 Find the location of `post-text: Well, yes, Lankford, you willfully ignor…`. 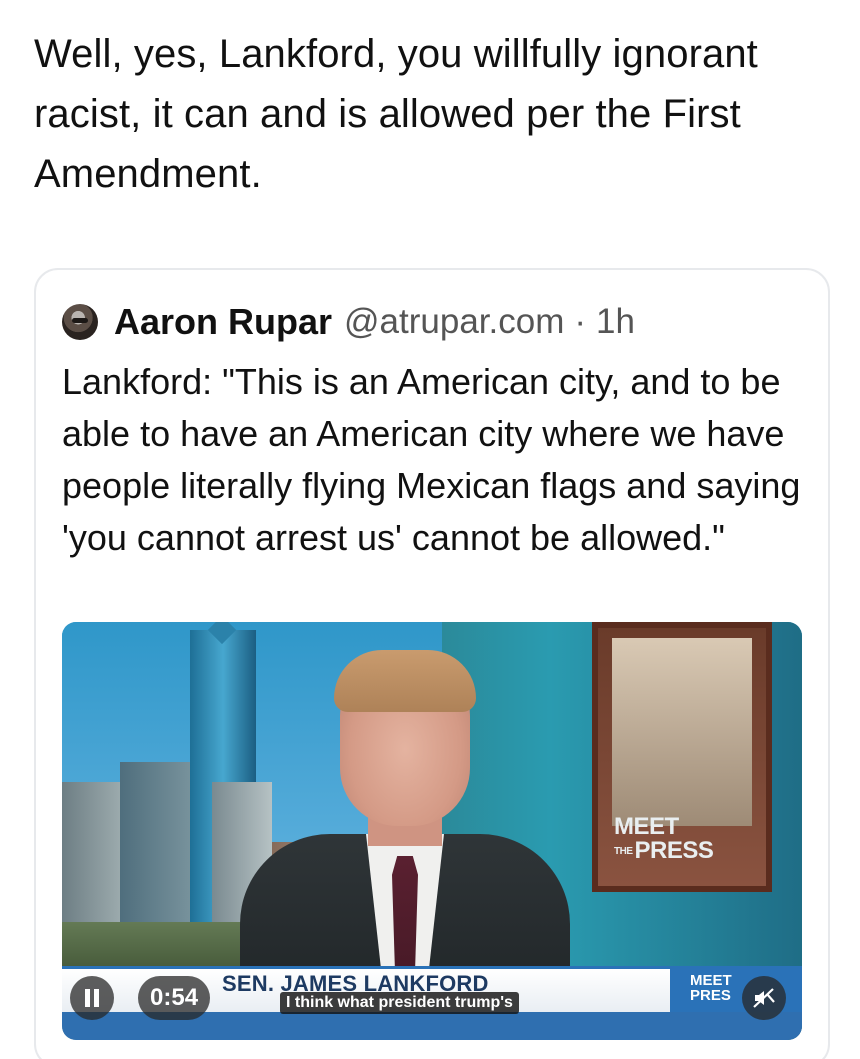

post-text: Well, yes, Lankford, you willfully ignor… is located at coordinates (396, 114).